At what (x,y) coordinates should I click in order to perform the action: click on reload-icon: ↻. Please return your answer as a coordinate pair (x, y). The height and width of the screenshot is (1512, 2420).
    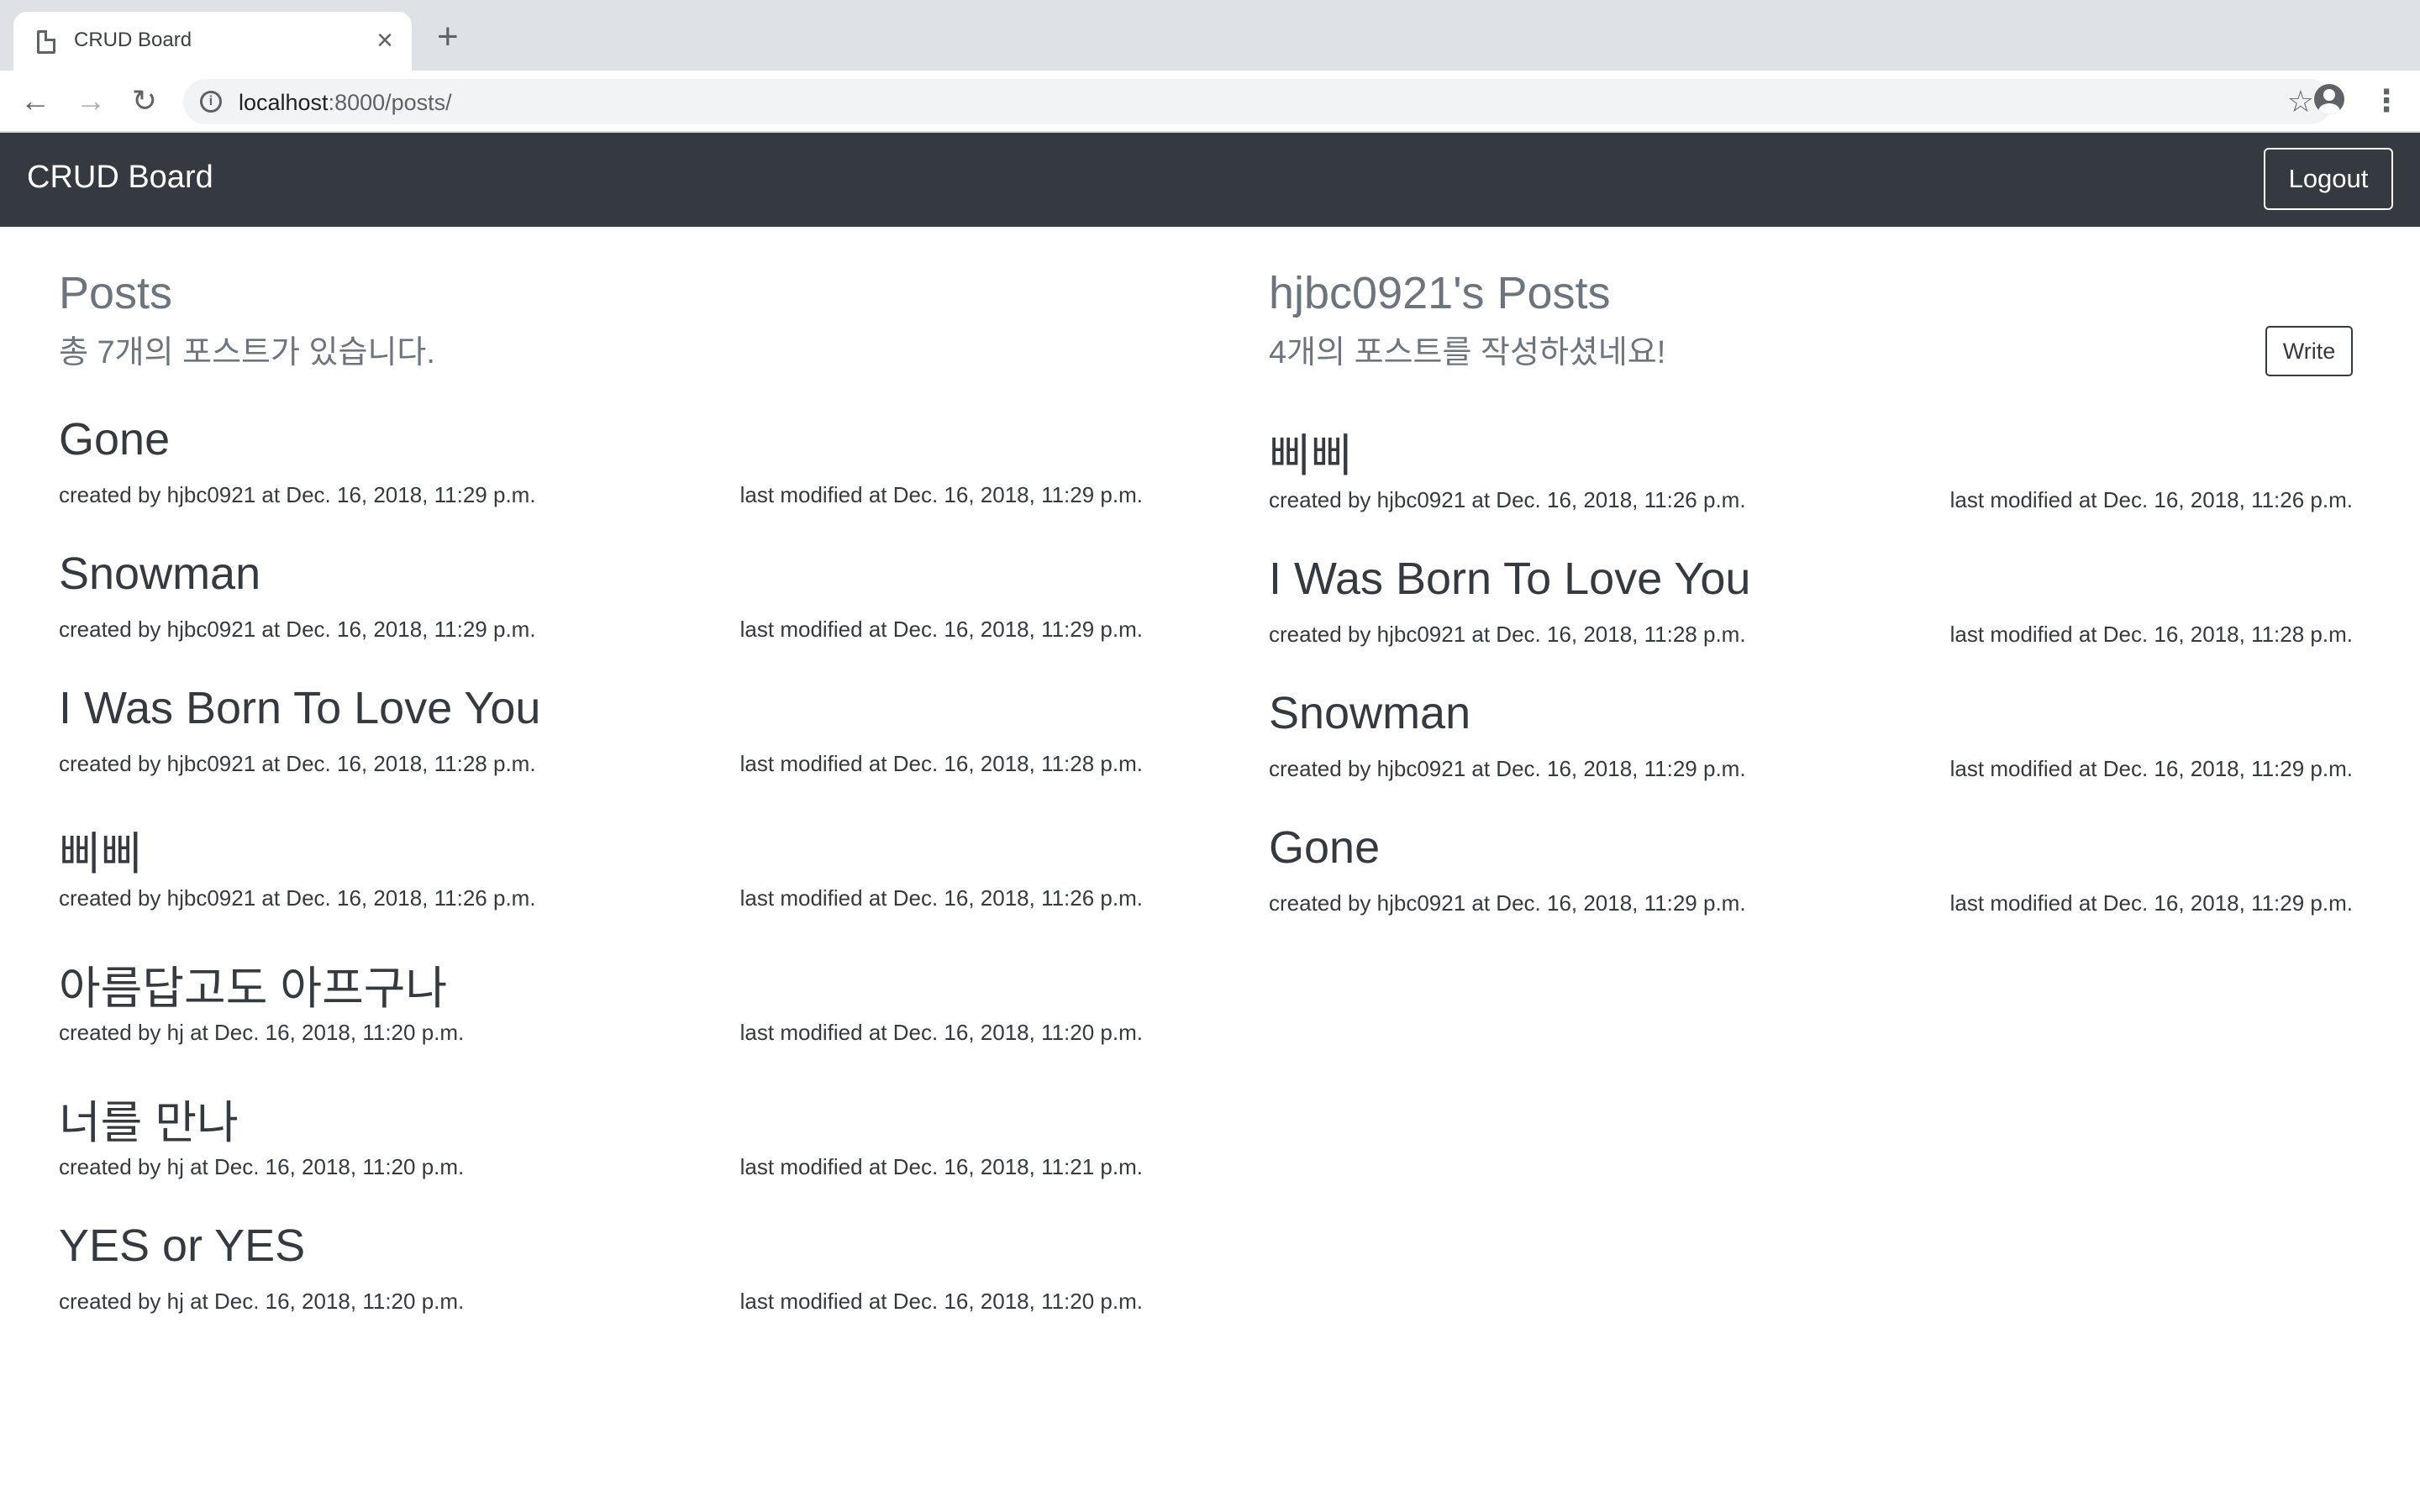
    Looking at the image, I should click on (144, 100).